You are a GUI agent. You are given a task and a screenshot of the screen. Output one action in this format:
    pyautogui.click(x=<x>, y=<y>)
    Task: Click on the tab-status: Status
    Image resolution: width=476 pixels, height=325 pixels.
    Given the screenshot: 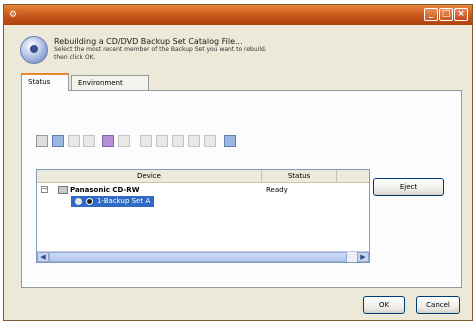 What is the action you would take?
    pyautogui.click(x=45, y=82)
    